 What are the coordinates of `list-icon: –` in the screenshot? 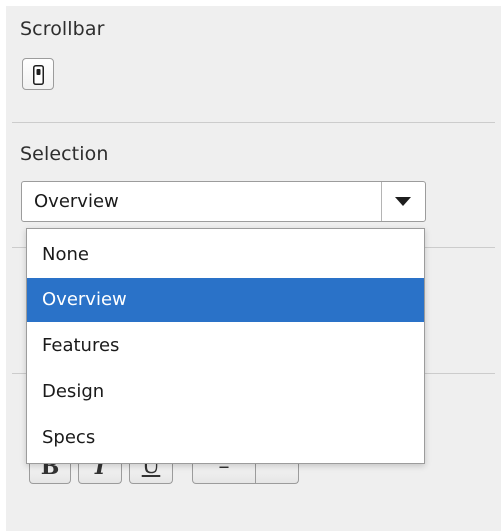 It's located at (224, 471).